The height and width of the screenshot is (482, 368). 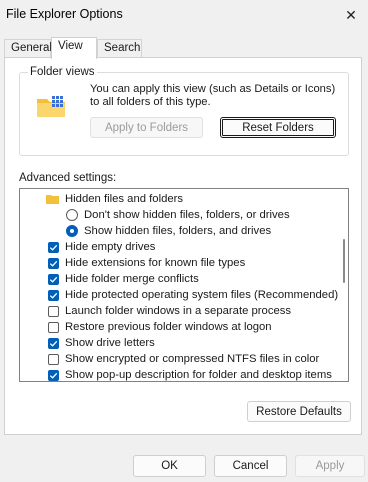 I want to click on folder-icon, so click(x=52, y=199).